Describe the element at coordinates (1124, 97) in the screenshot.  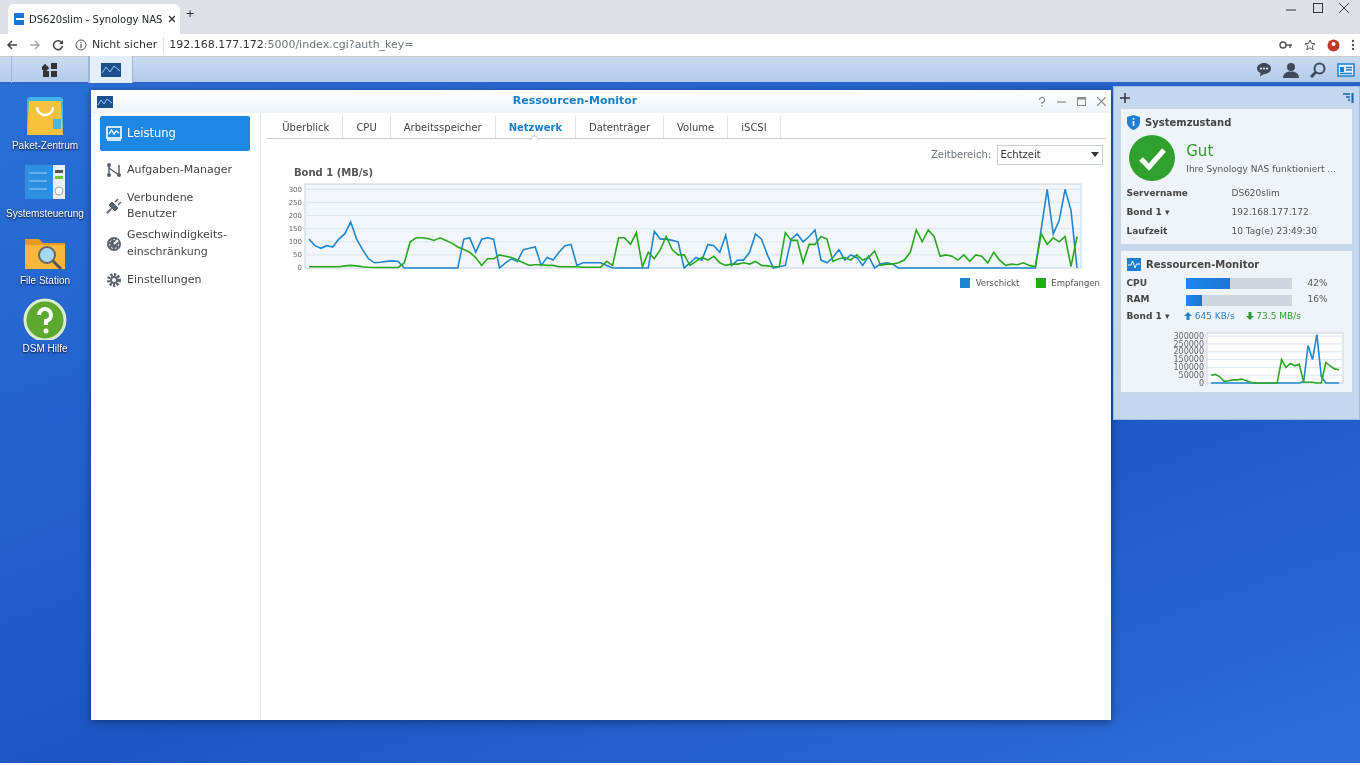
I see `add-icon` at that location.